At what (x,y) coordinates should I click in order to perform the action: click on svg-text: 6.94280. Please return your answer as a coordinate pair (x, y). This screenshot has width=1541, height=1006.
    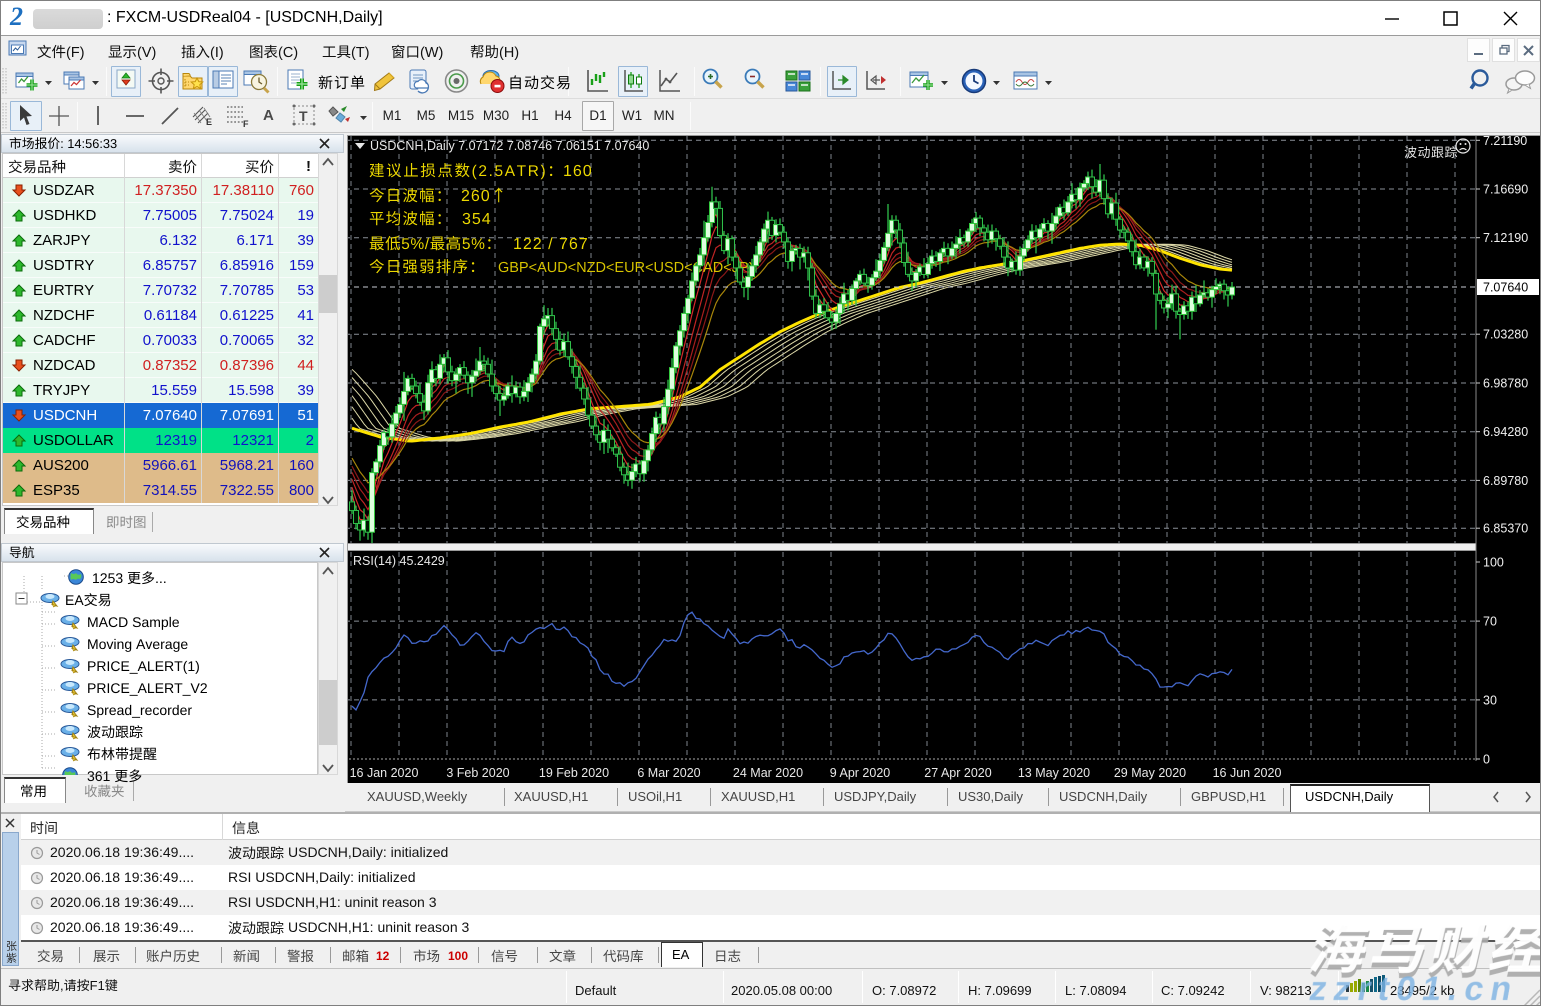
    Looking at the image, I should click on (1505, 432).